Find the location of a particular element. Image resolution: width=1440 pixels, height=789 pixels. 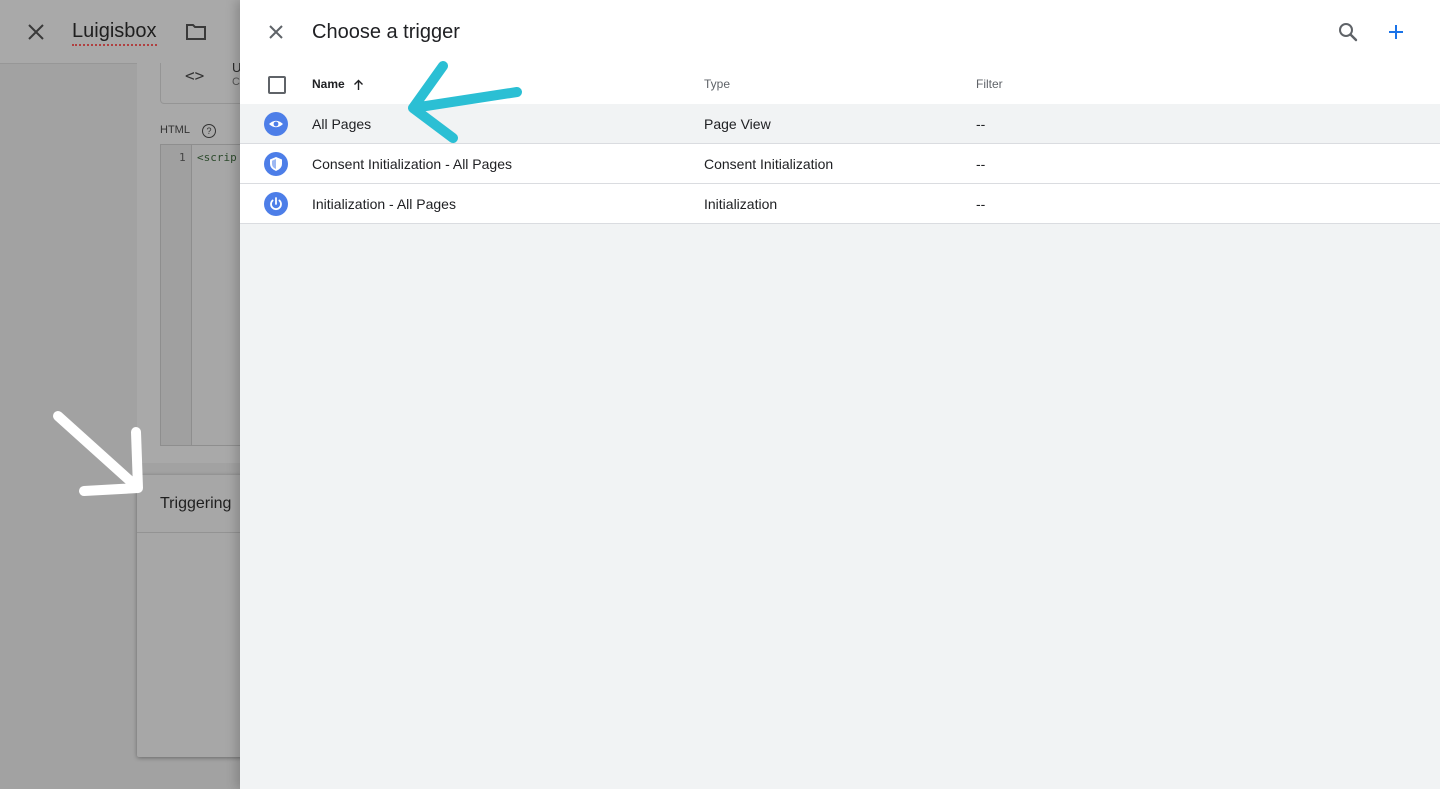

tag-type-description: C is located at coordinates (236, 82).